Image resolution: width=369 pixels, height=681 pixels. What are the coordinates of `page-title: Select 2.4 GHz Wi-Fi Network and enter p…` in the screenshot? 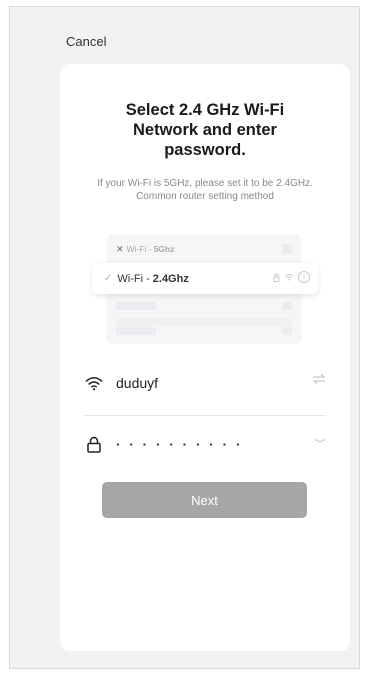 It's located at (205, 130).